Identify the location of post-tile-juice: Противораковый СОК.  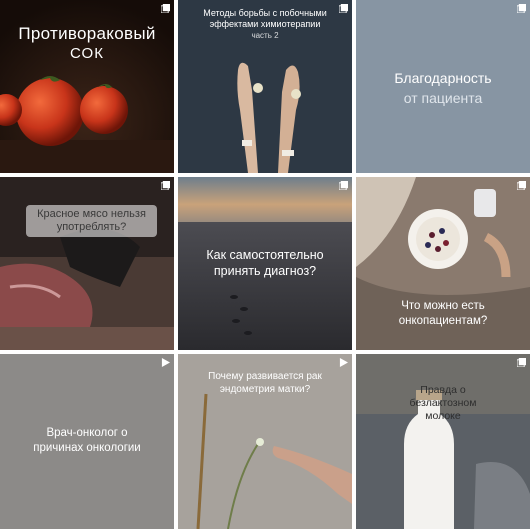
(87, 86).